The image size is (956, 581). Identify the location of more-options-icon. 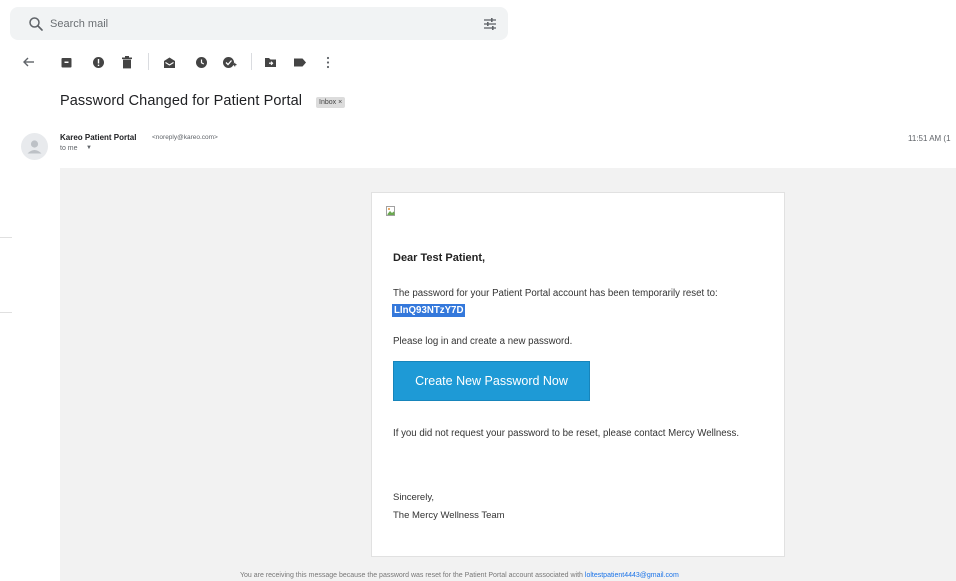
(328, 62).